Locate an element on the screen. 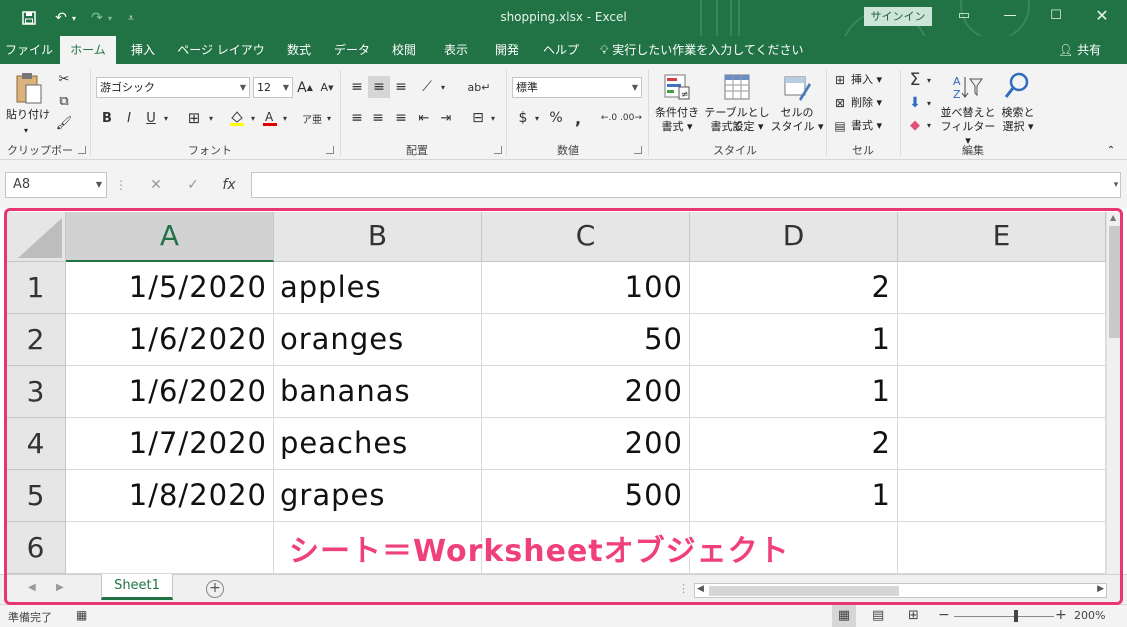  zoom-out-button: − is located at coordinates (944, 615).